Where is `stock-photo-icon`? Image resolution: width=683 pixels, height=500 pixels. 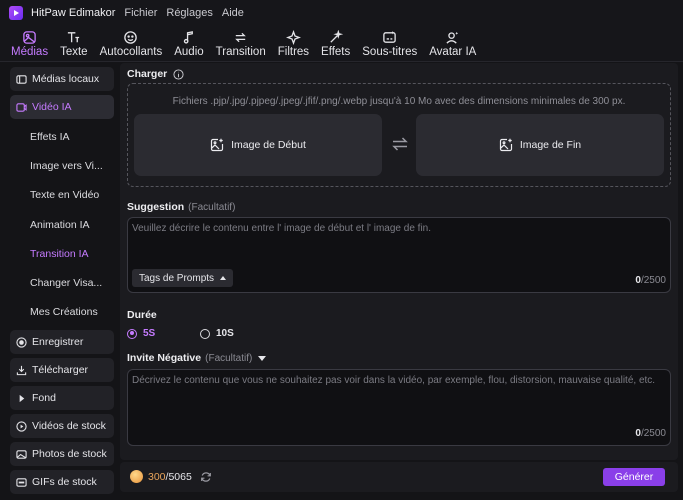
stock-photo-icon is located at coordinates (21, 454).